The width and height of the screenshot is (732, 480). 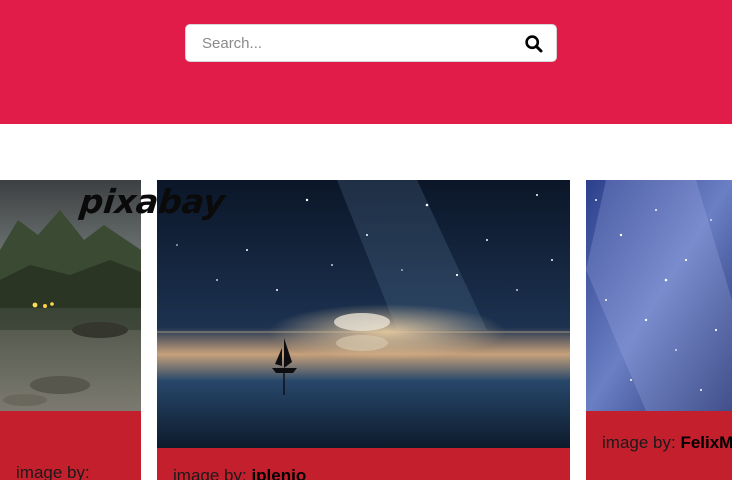 I want to click on image-card: image by: FelixM, so click(x=659, y=330).